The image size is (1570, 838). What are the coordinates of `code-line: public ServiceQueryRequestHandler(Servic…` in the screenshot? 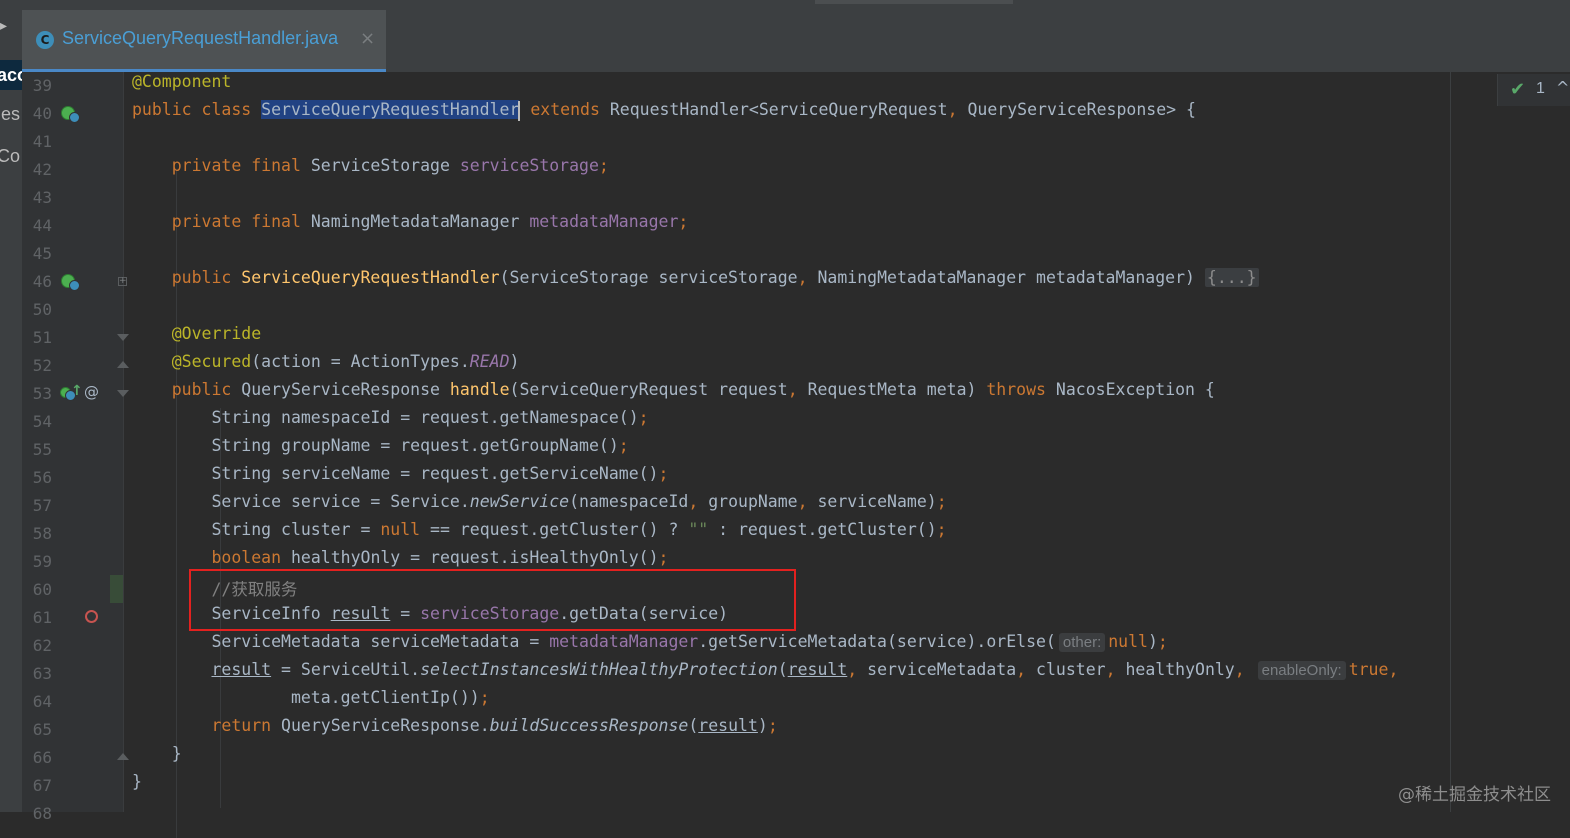 It's located at (695, 282).